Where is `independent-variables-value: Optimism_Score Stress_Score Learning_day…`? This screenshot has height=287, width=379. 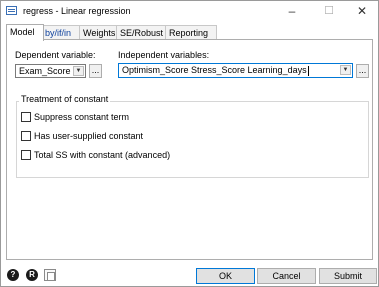 independent-variables-value: Optimism_Score Stress_Score Learning_day… is located at coordinates (214, 70).